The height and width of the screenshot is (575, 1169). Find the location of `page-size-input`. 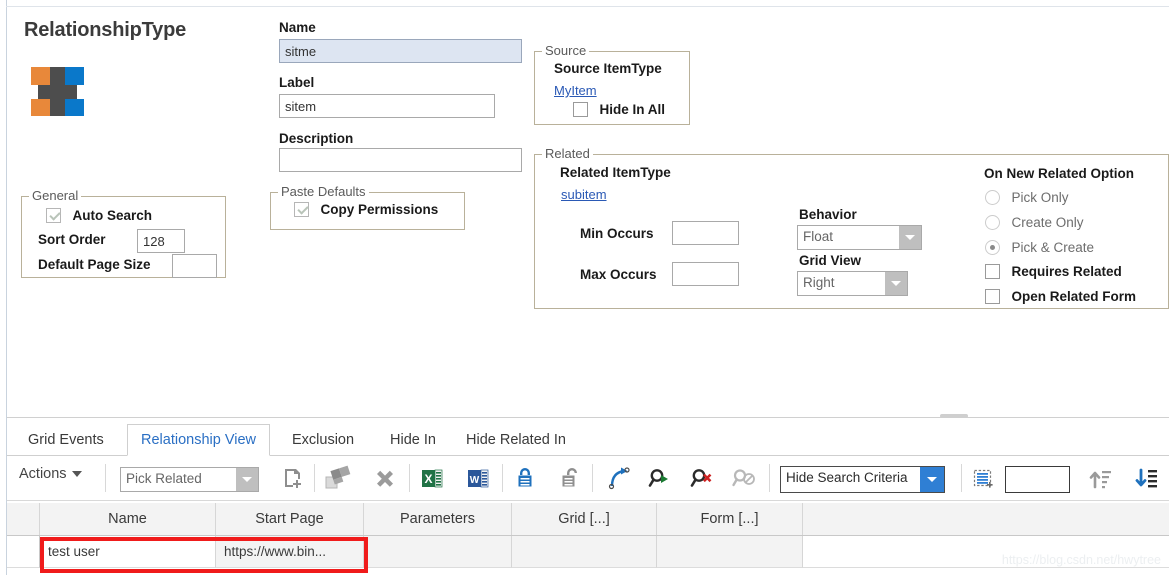

page-size-input is located at coordinates (1037, 479).